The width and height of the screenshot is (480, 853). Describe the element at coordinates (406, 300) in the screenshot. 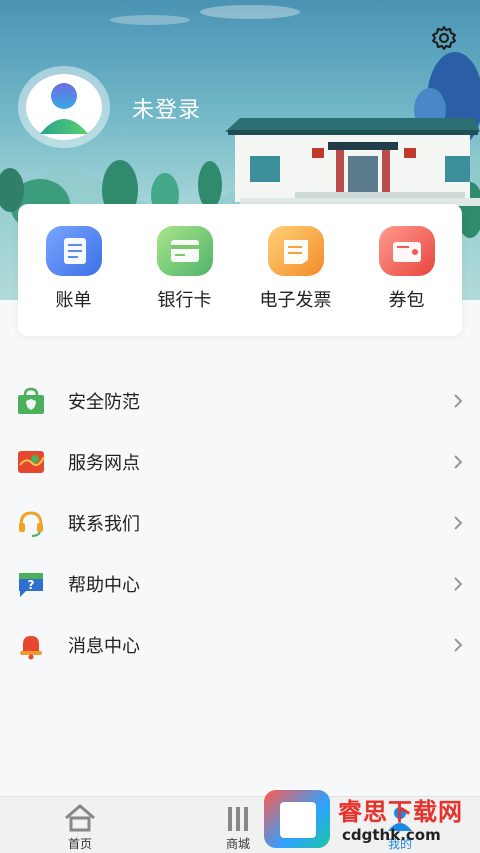

I see `shortcut-label: 券包` at that location.